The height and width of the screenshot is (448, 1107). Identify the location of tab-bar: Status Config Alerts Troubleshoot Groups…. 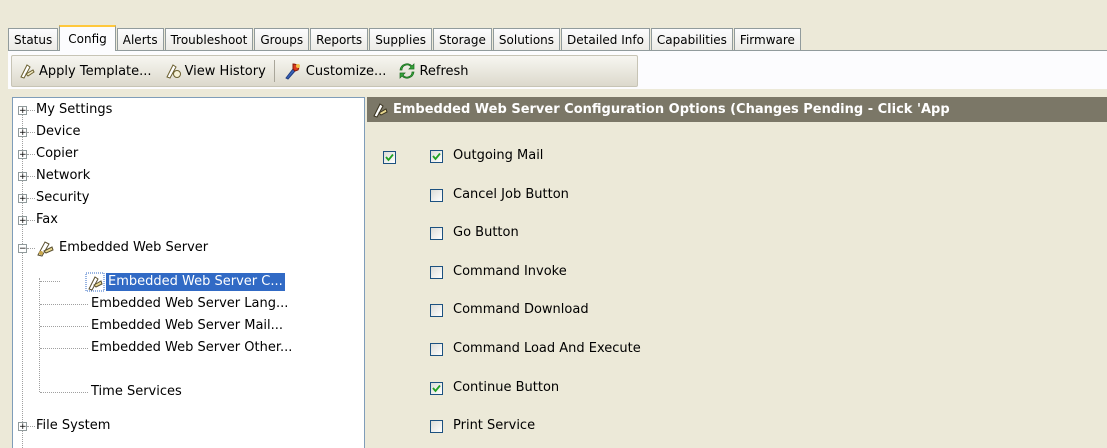
(405, 37).